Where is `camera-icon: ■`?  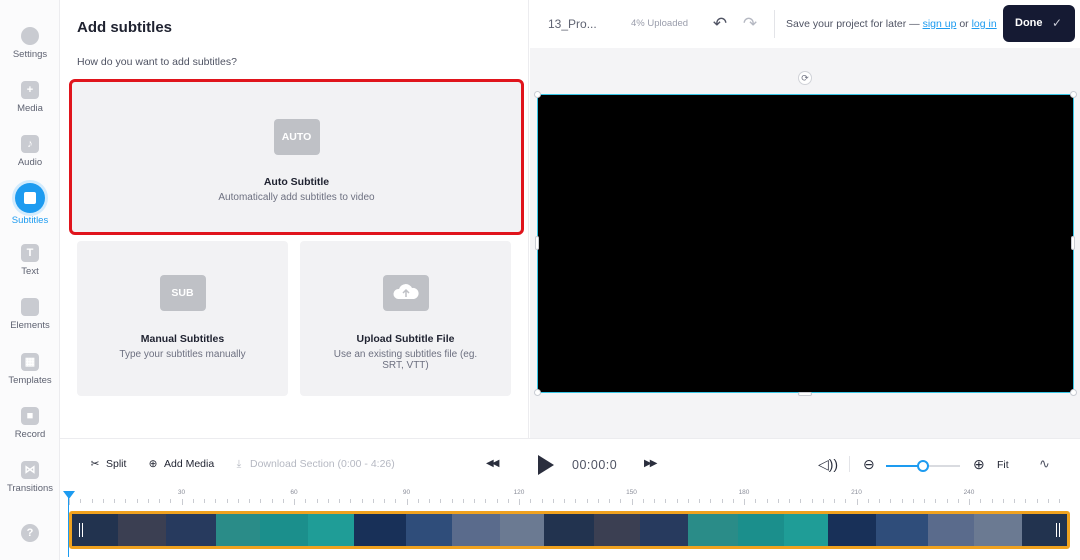
camera-icon: ■ is located at coordinates (30, 416).